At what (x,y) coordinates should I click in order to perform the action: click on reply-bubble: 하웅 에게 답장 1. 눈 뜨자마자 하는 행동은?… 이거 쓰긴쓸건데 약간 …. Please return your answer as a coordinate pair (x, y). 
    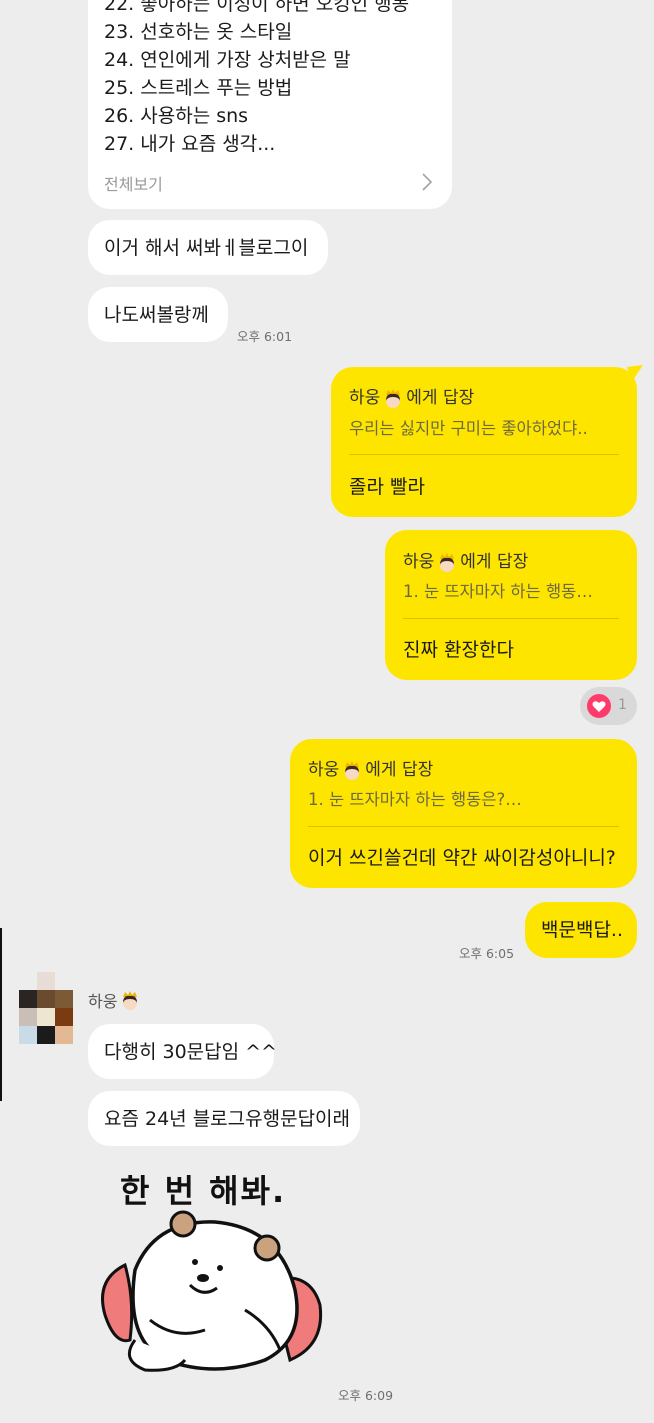
    Looking at the image, I should click on (463, 813).